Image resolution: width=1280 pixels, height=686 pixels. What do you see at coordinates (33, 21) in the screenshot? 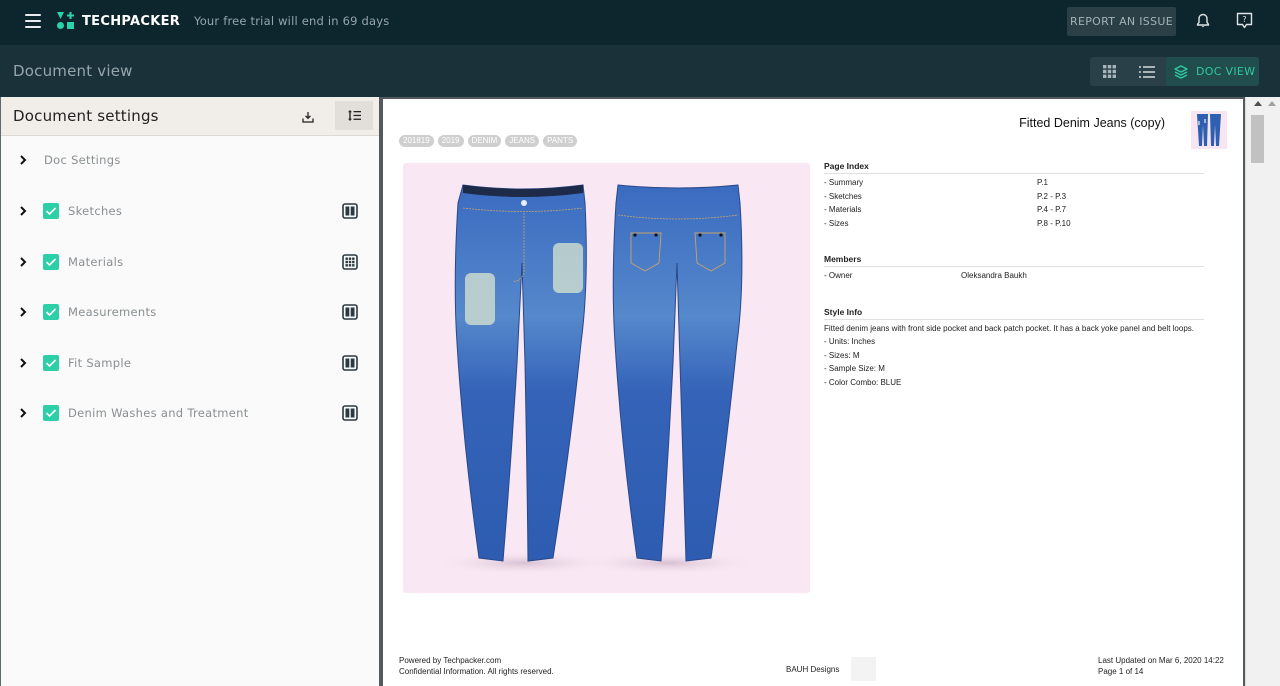
I see `menu-icon` at bounding box center [33, 21].